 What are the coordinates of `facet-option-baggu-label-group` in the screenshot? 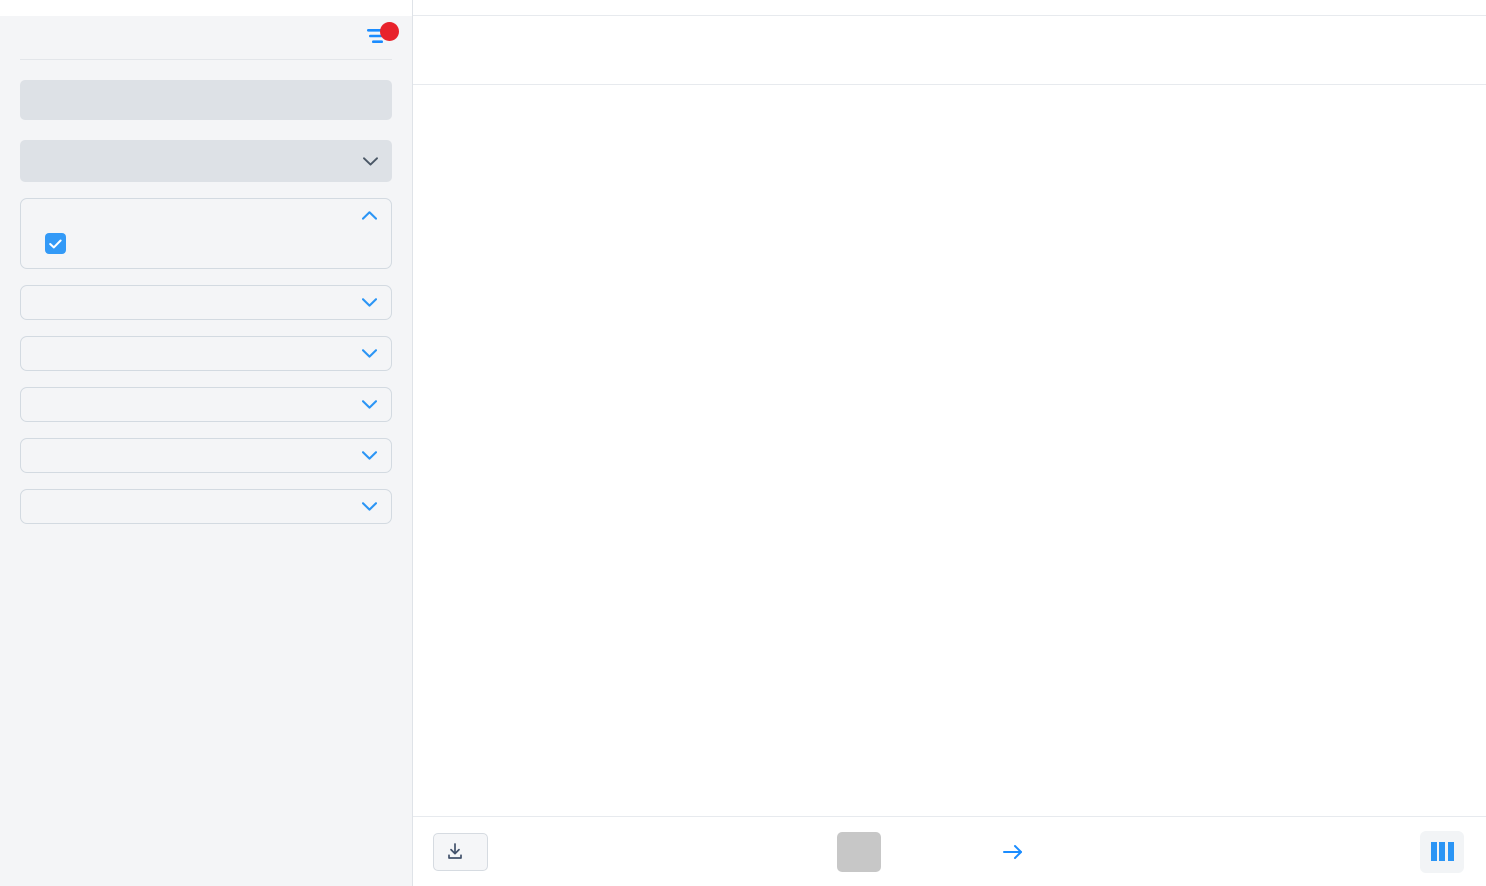 It's located at (62, 243).